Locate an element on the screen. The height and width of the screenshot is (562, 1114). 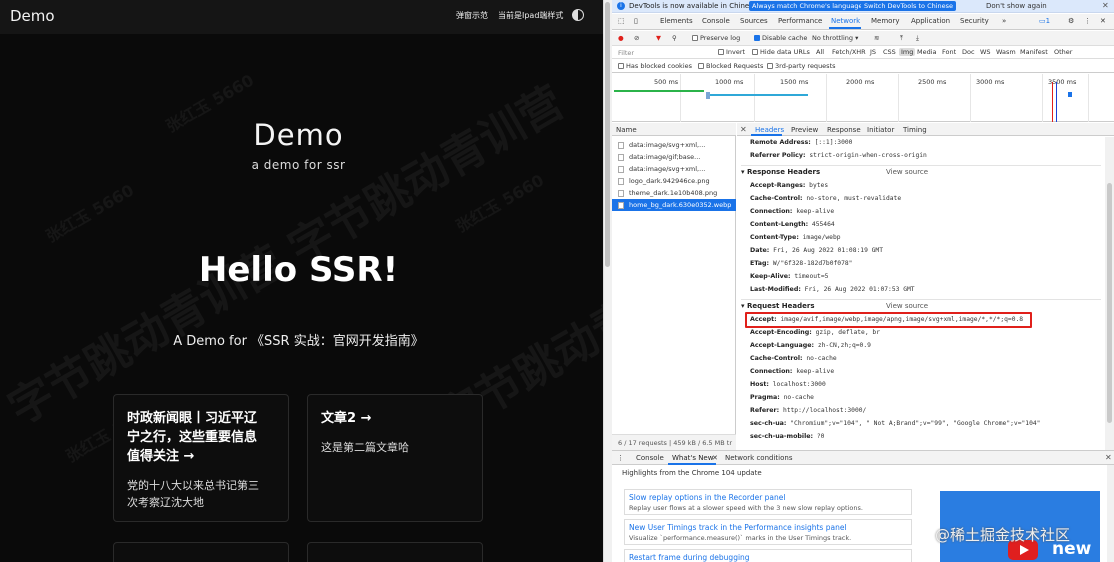
article-card: 文章2 → 这是第二篇文章哈 is located at coordinates (395, 458).